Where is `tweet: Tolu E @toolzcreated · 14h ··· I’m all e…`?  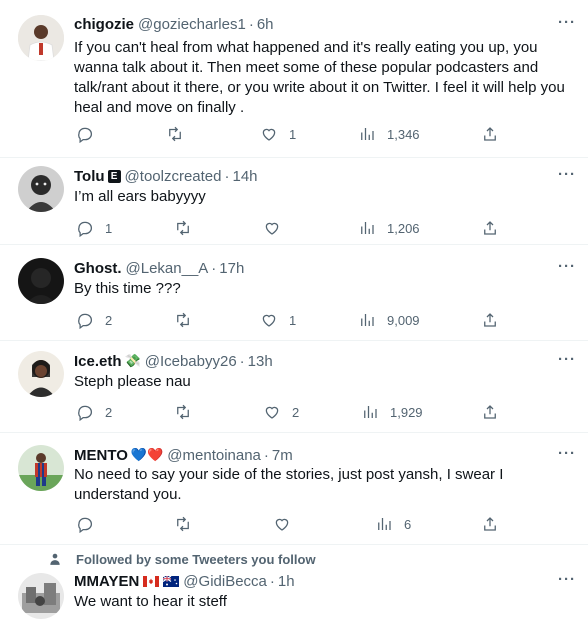 tweet: Tolu E @toolzcreated · 14h ··· I’m all e… is located at coordinates (294, 201).